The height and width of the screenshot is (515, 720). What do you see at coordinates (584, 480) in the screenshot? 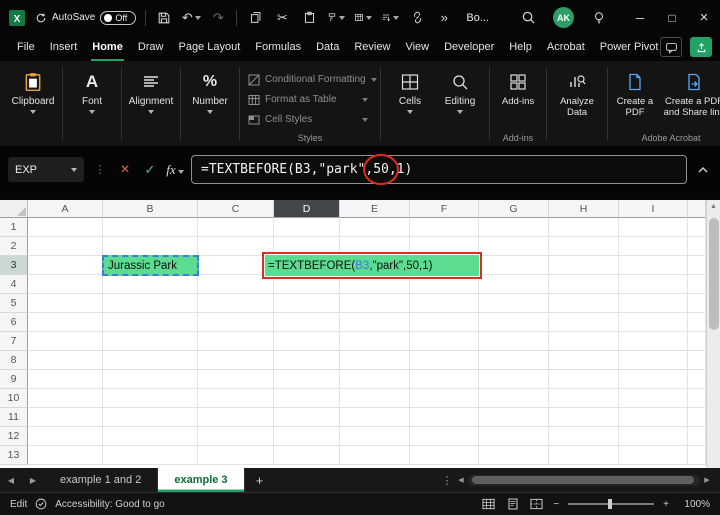
I see `horizontal-scrollbar` at bounding box center [584, 480].